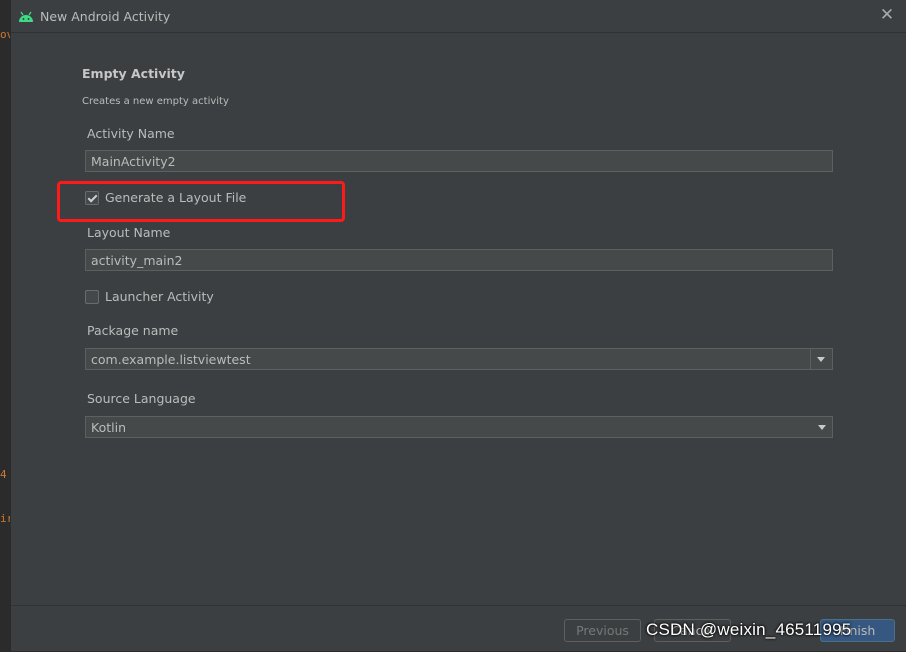  What do you see at coordinates (26, 16) in the screenshot?
I see `android-icon` at bounding box center [26, 16].